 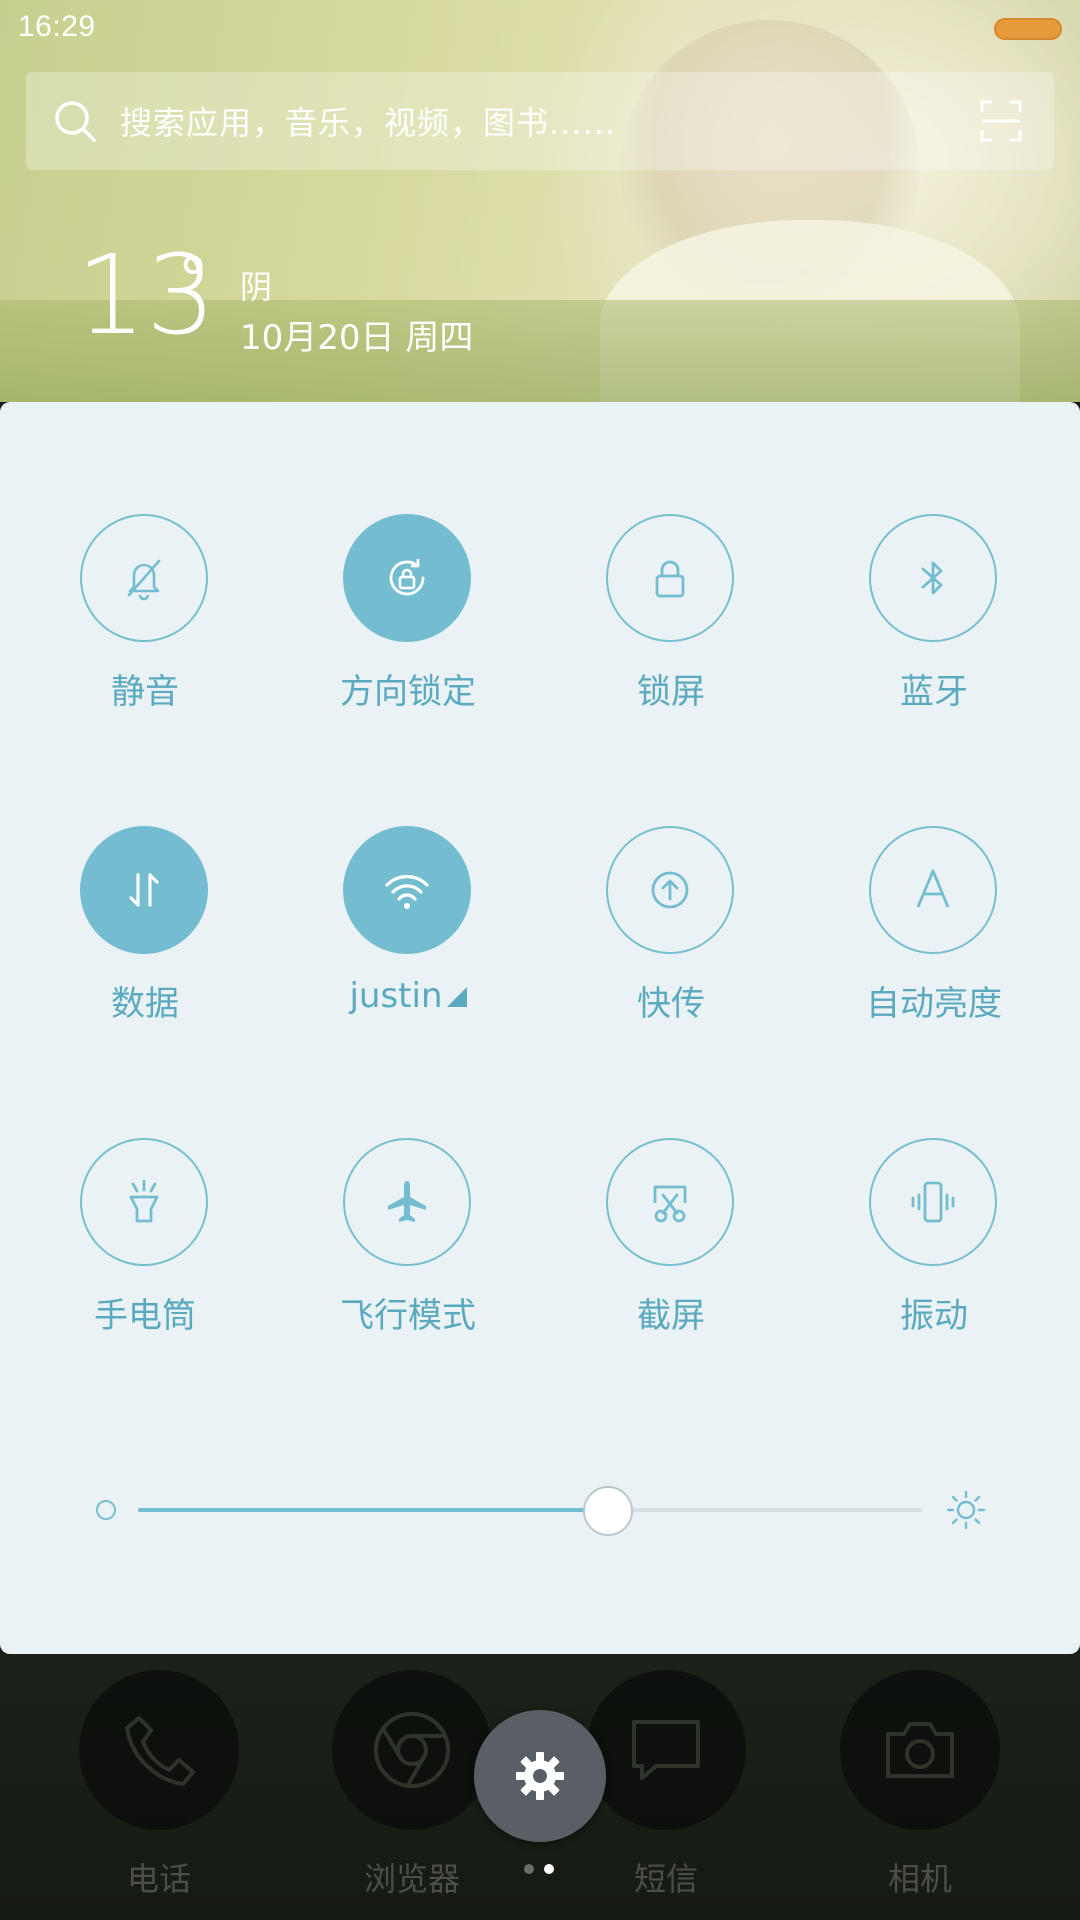 What do you see at coordinates (145, 692) in the screenshot?
I see `toggle-silent-label: 静音` at bounding box center [145, 692].